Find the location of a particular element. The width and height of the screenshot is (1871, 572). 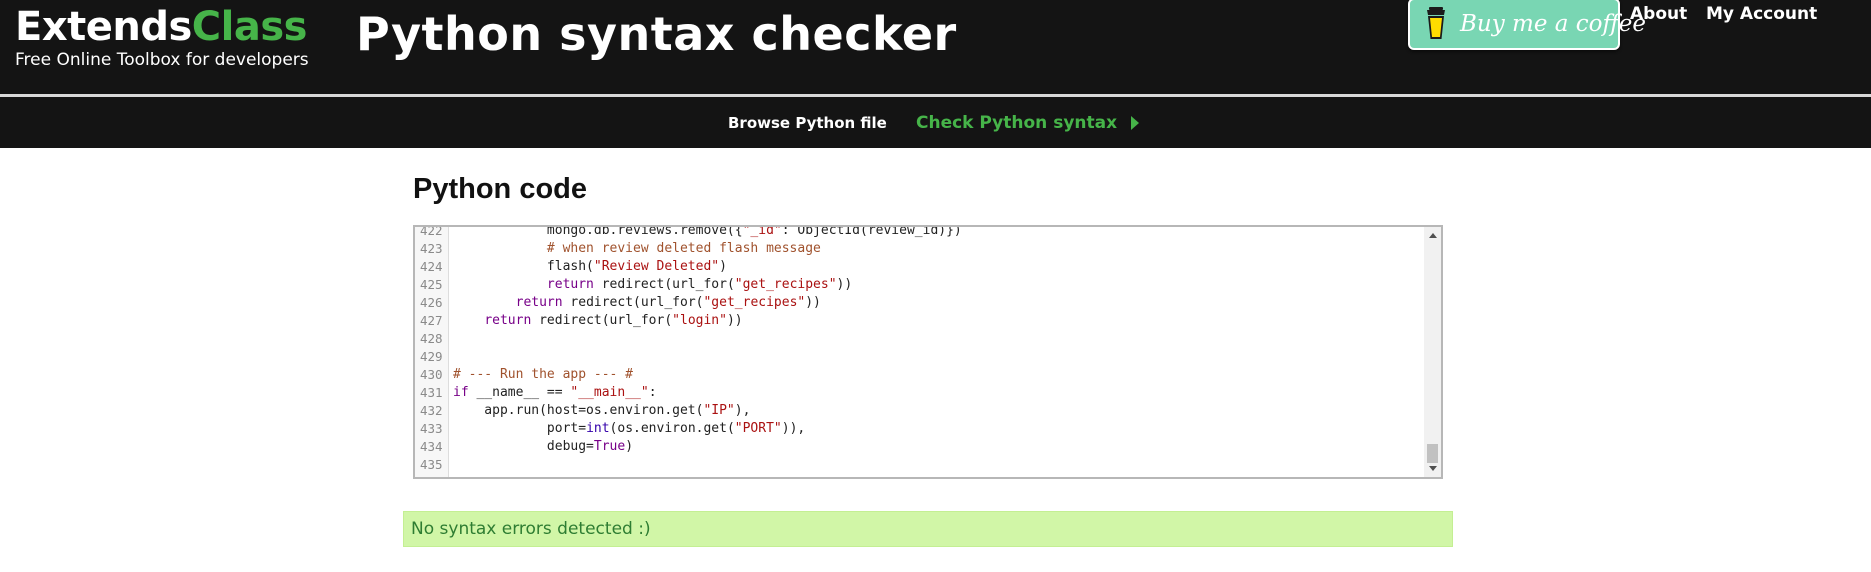

check-python-syntax-link: Check Python syntax is located at coordinates (1028, 123).